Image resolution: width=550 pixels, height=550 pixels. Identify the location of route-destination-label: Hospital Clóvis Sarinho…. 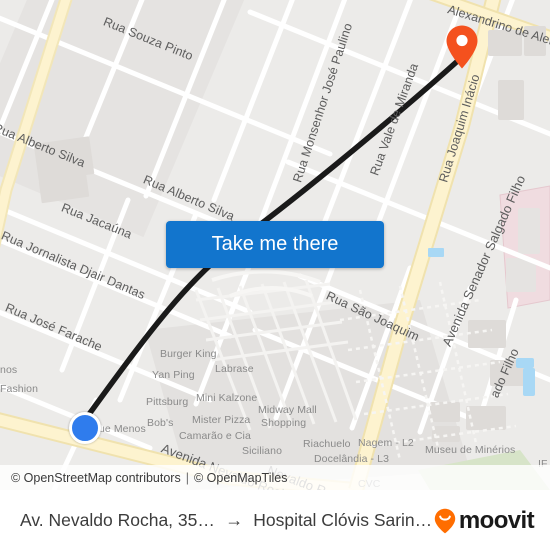
(343, 520).